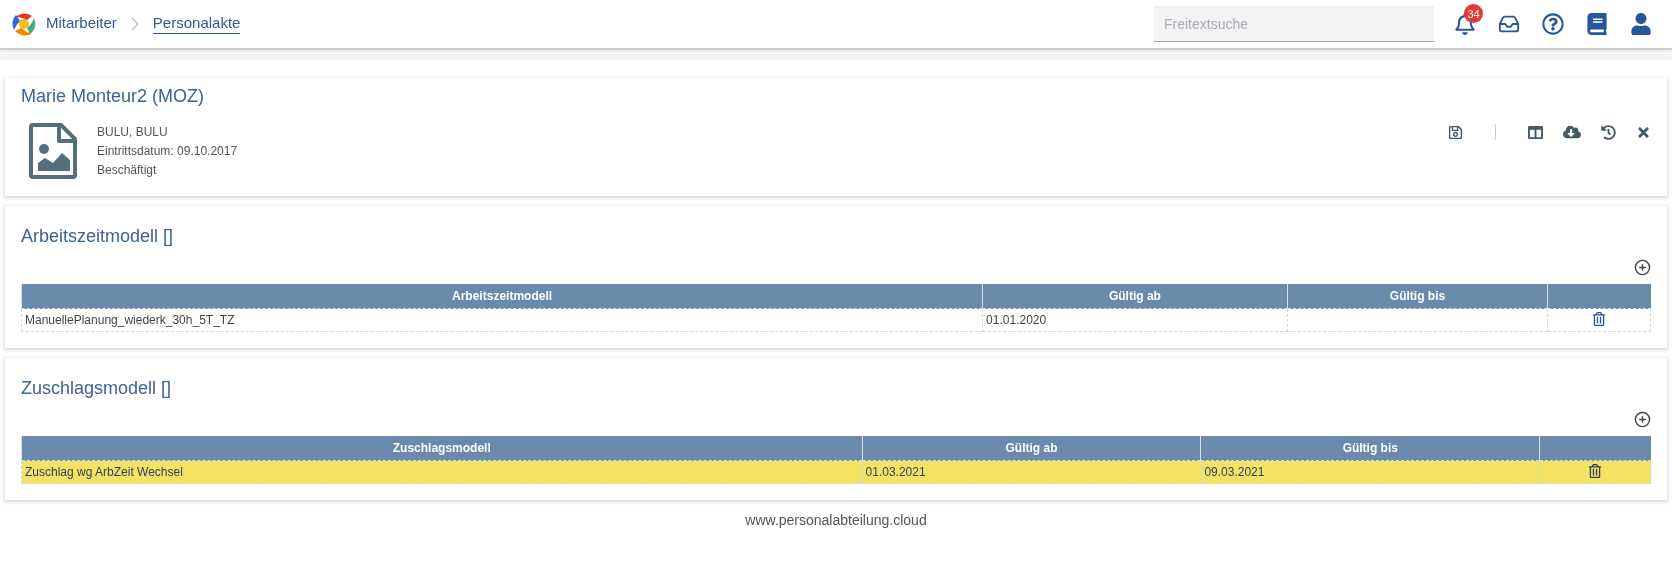 The image size is (1672, 580). I want to click on employee-info: Beschäftigt, so click(127, 170).